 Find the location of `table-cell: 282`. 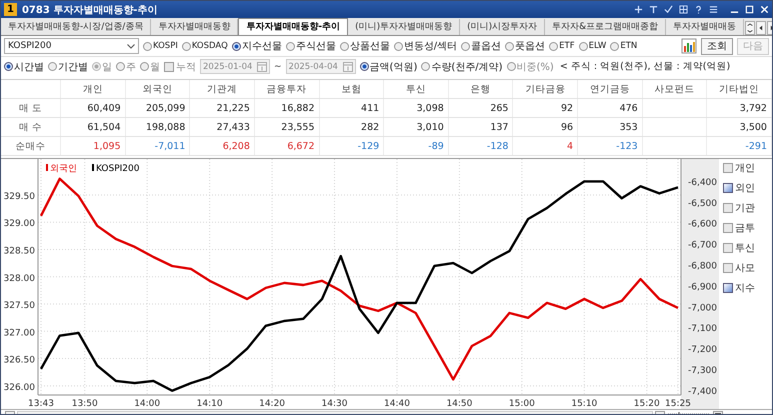

table-cell: 282 is located at coordinates (352, 127).